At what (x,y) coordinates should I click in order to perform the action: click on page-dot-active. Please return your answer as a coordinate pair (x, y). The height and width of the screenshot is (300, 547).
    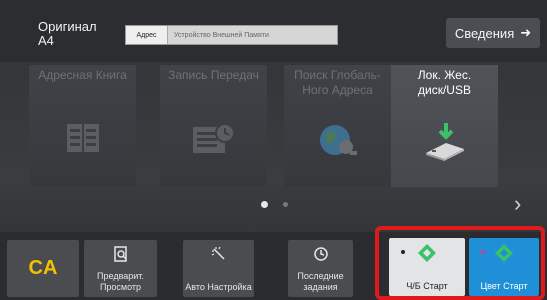
    Looking at the image, I should click on (264, 204).